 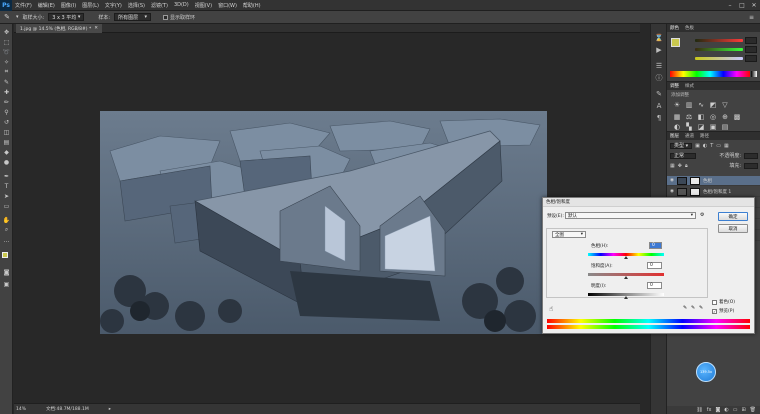 I want to click on hand-tool-icon: ✋, so click(x=6, y=220).